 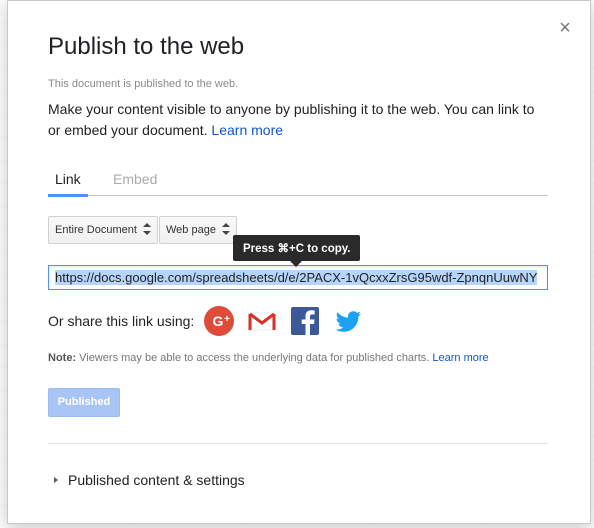 What do you see at coordinates (56, 480) in the screenshot?
I see `expand-triangle-icon` at bounding box center [56, 480].